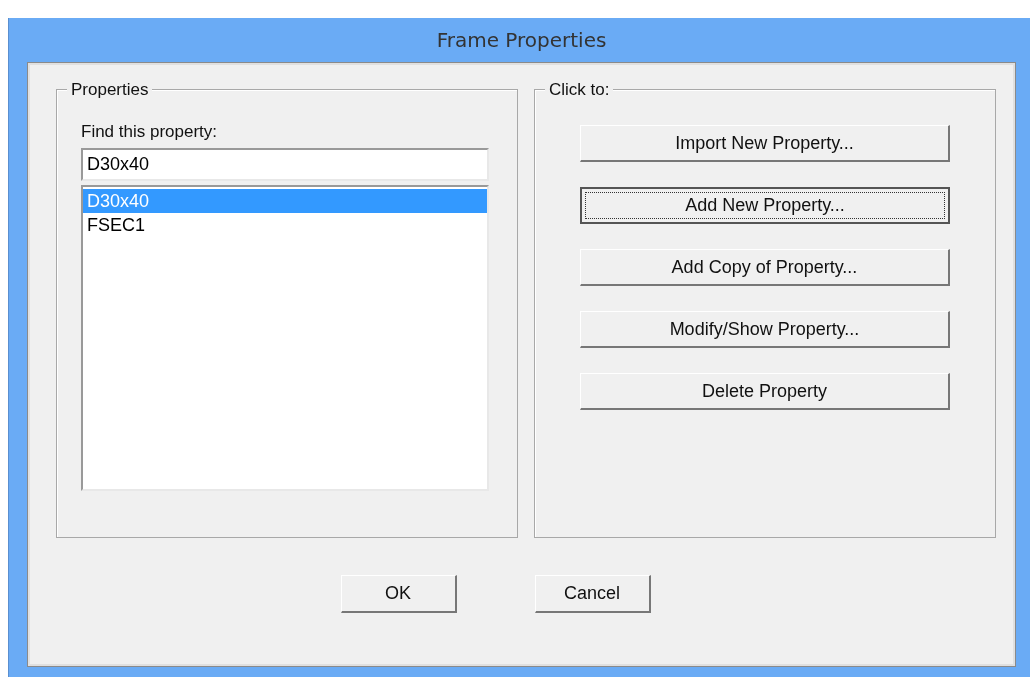 The width and height of the screenshot is (1030, 677). I want to click on field-label: Find this property:, so click(150, 132).